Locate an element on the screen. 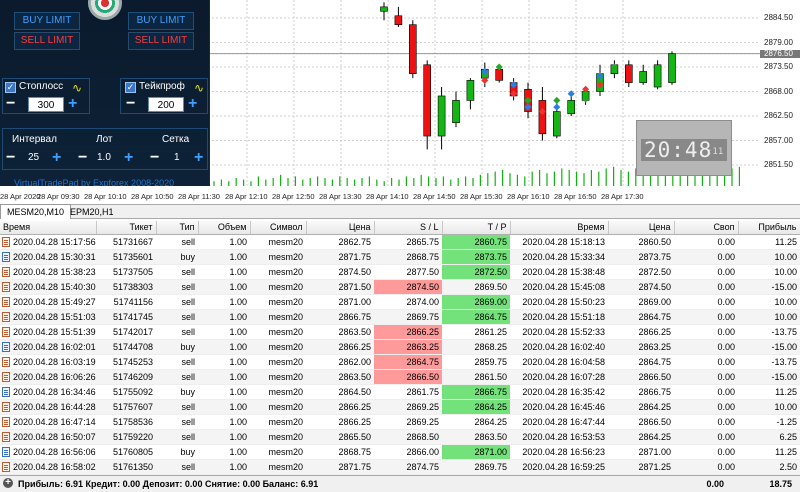  lot-minus-button: − is located at coordinates (82, 158).